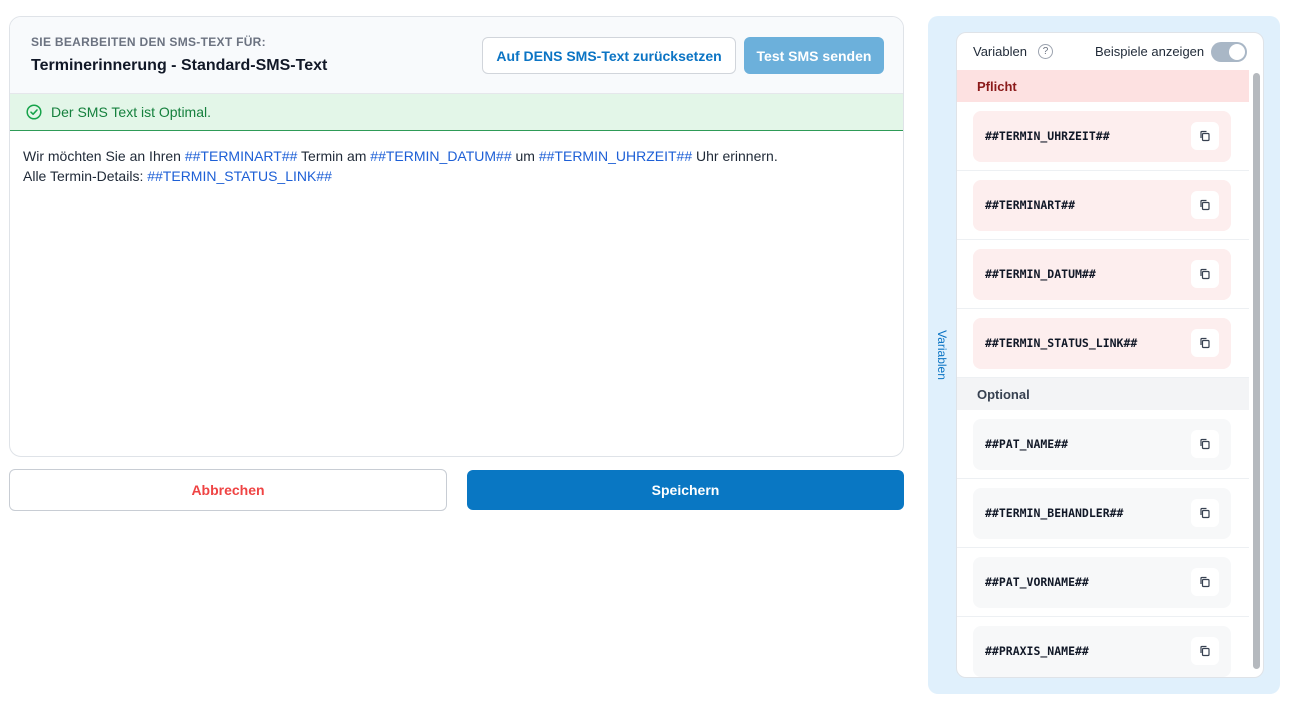 The image size is (1290, 706). What do you see at coordinates (228, 490) in the screenshot?
I see `cancel-button: Abbrechen` at bounding box center [228, 490].